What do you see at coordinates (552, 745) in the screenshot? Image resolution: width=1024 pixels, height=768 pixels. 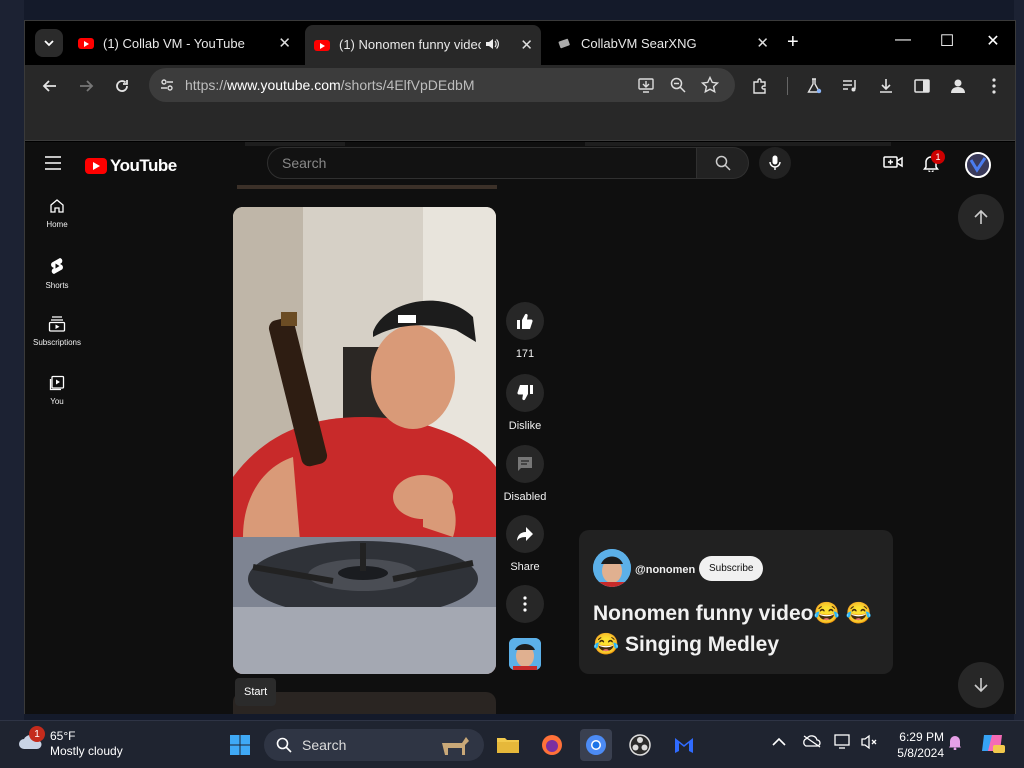 I see `firefox-app` at bounding box center [552, 745].